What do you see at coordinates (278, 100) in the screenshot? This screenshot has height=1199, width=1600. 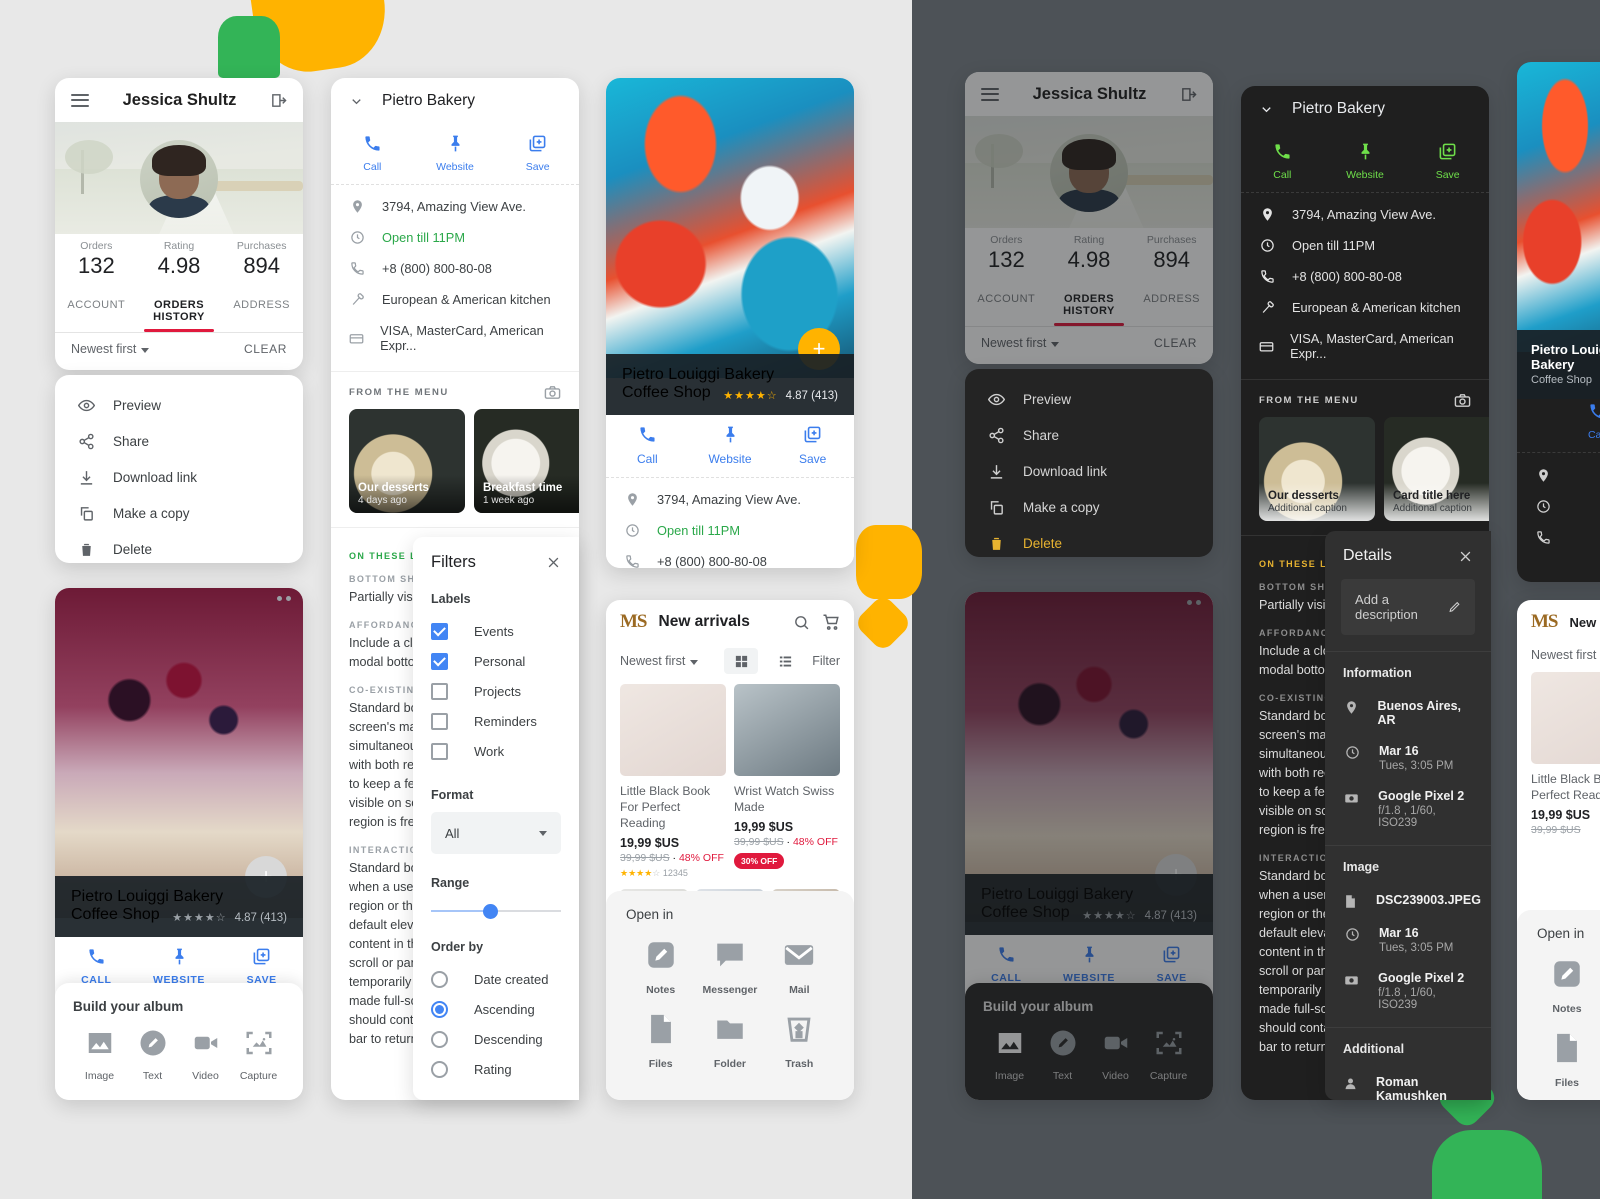 I see `logout-icon` at bounding box center [278, 100].